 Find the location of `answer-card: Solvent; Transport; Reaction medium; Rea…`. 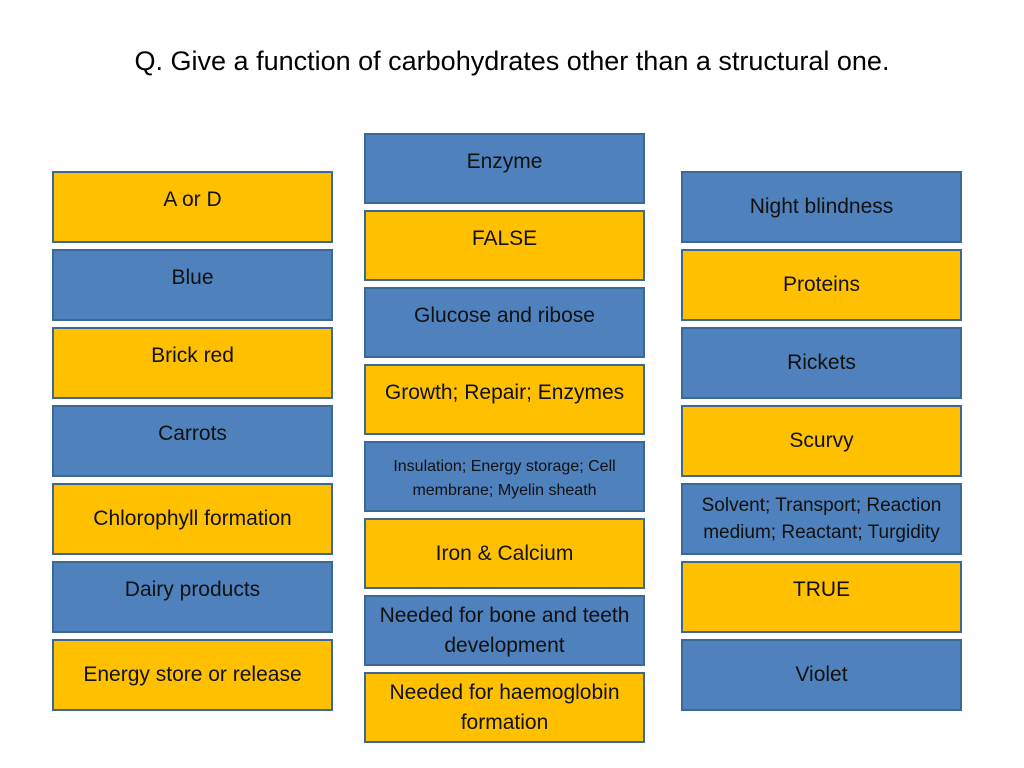

answer-card: Solvent; Transport; Reaction medium; Rea… is located at coordinates (821, 519).